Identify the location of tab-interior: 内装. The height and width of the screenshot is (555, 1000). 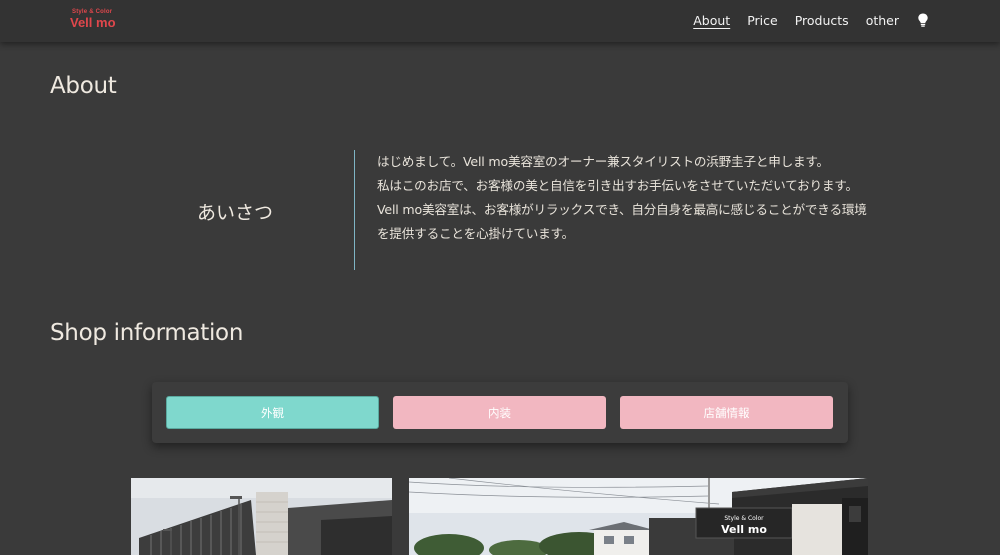
(499, 412).